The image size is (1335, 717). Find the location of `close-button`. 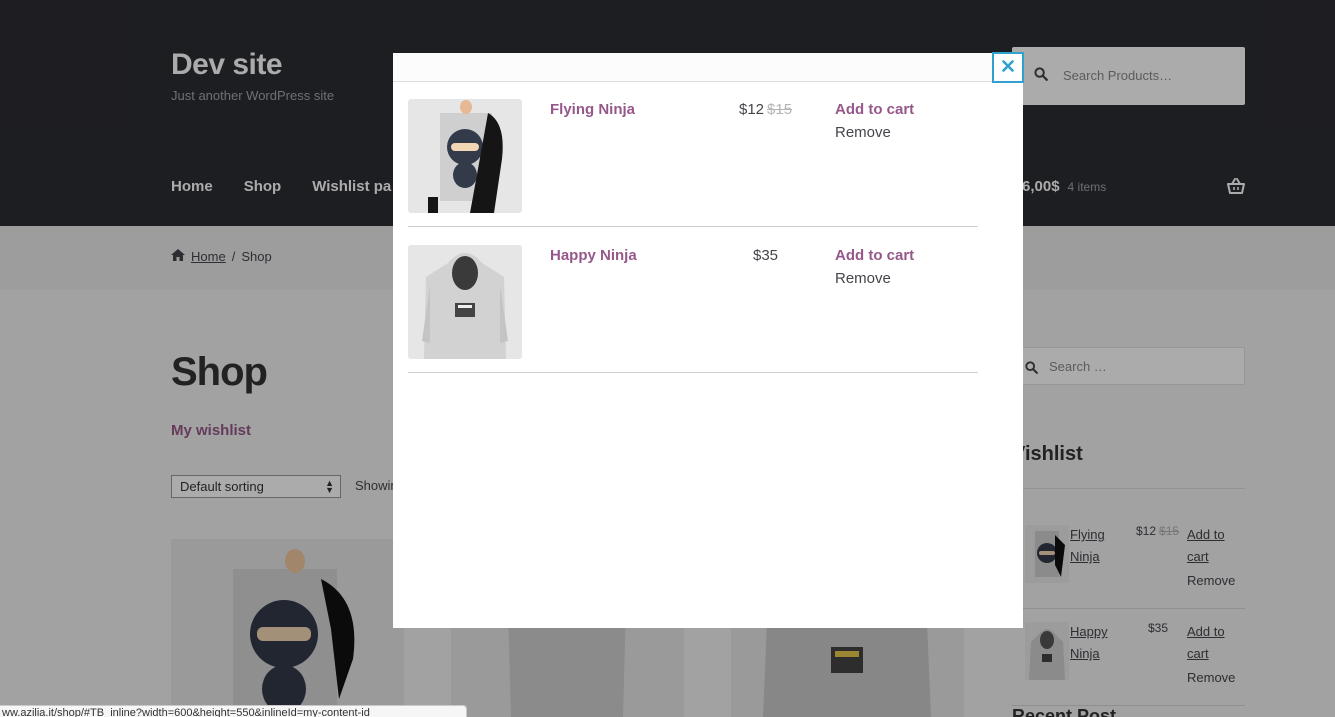

close-button is located at coordinates (1008, 67).